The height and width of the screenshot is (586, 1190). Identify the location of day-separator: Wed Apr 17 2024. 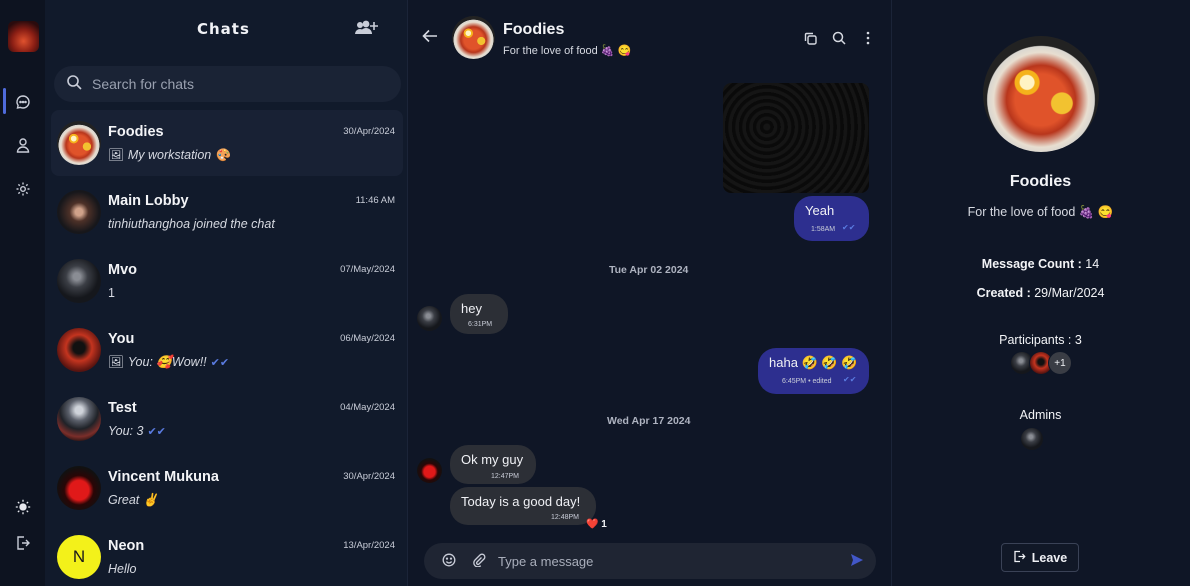
(649, 421).